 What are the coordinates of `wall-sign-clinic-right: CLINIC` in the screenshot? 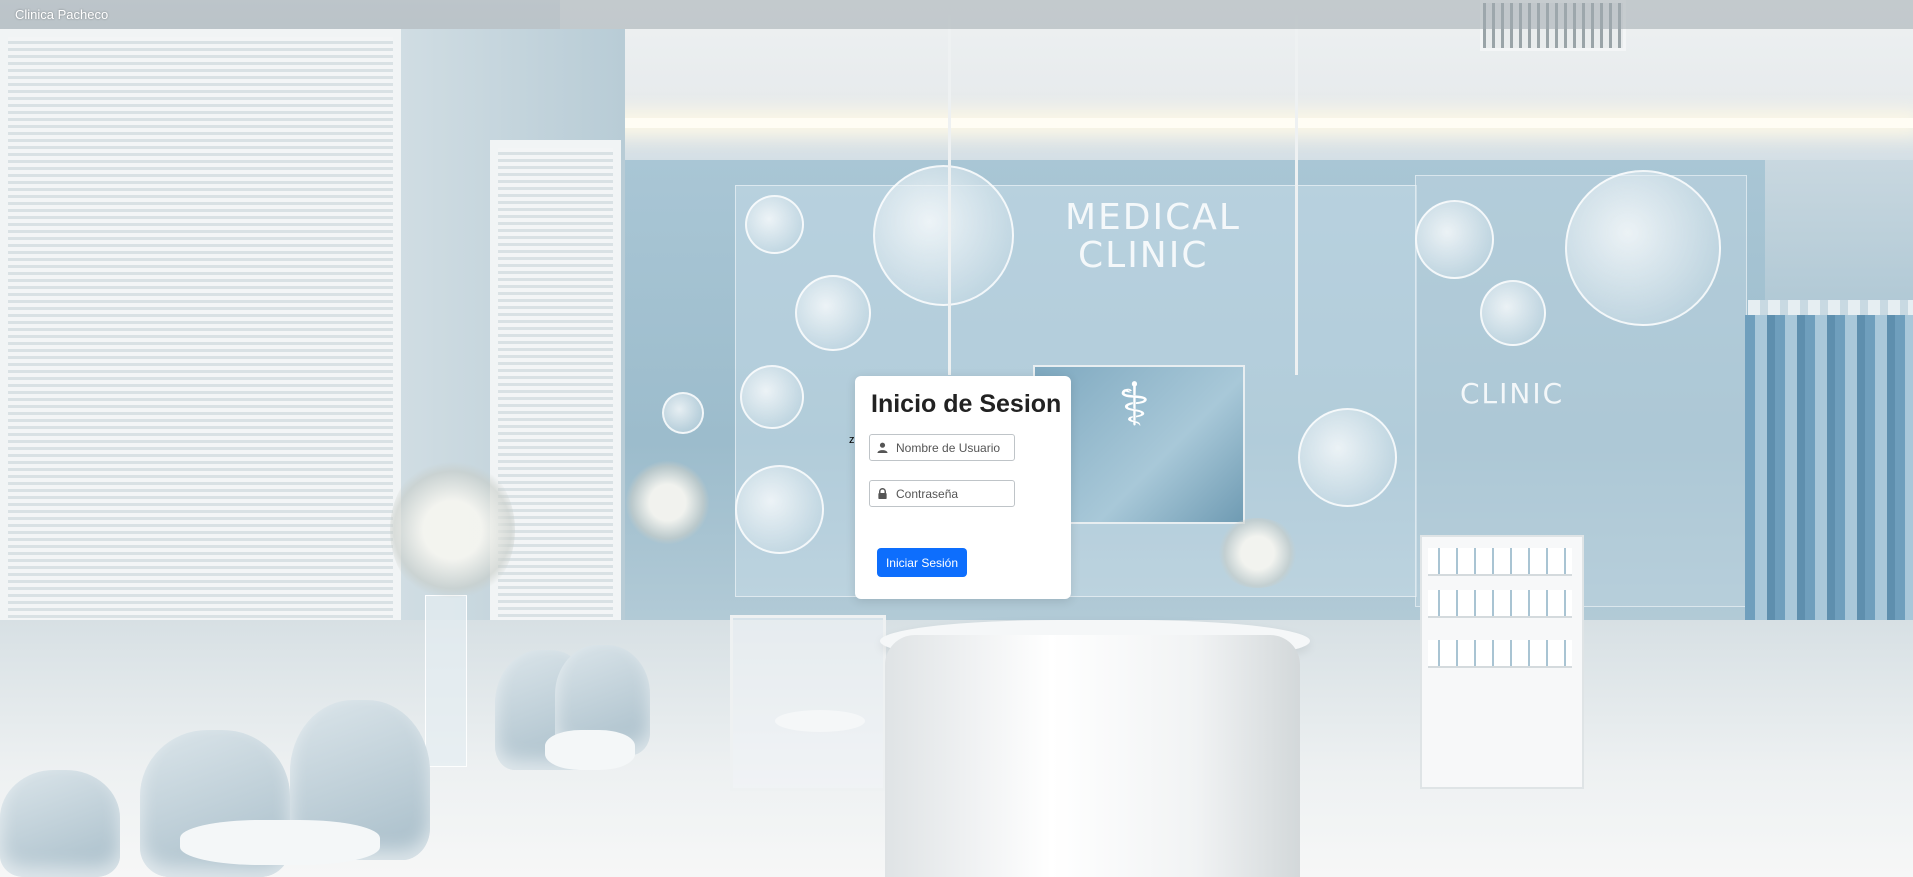 It's located at (1512, 393).